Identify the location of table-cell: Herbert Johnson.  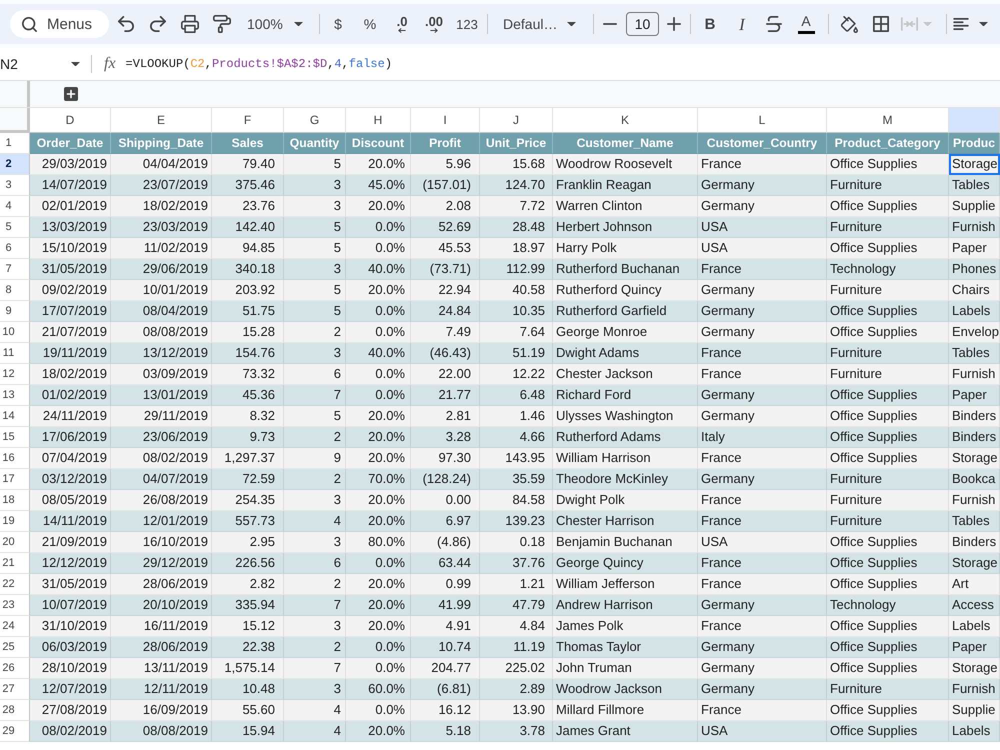
(625, 227).